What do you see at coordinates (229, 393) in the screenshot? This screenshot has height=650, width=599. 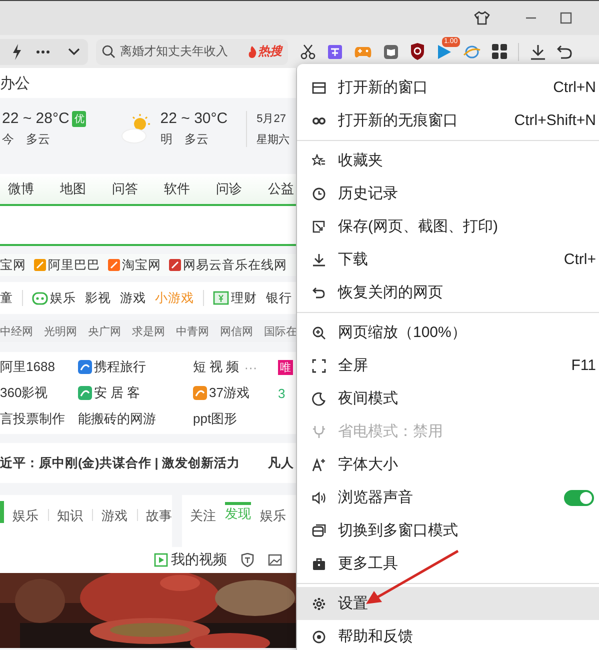 I see `quick-link: 37游戏` at bounding box center [229, 393].